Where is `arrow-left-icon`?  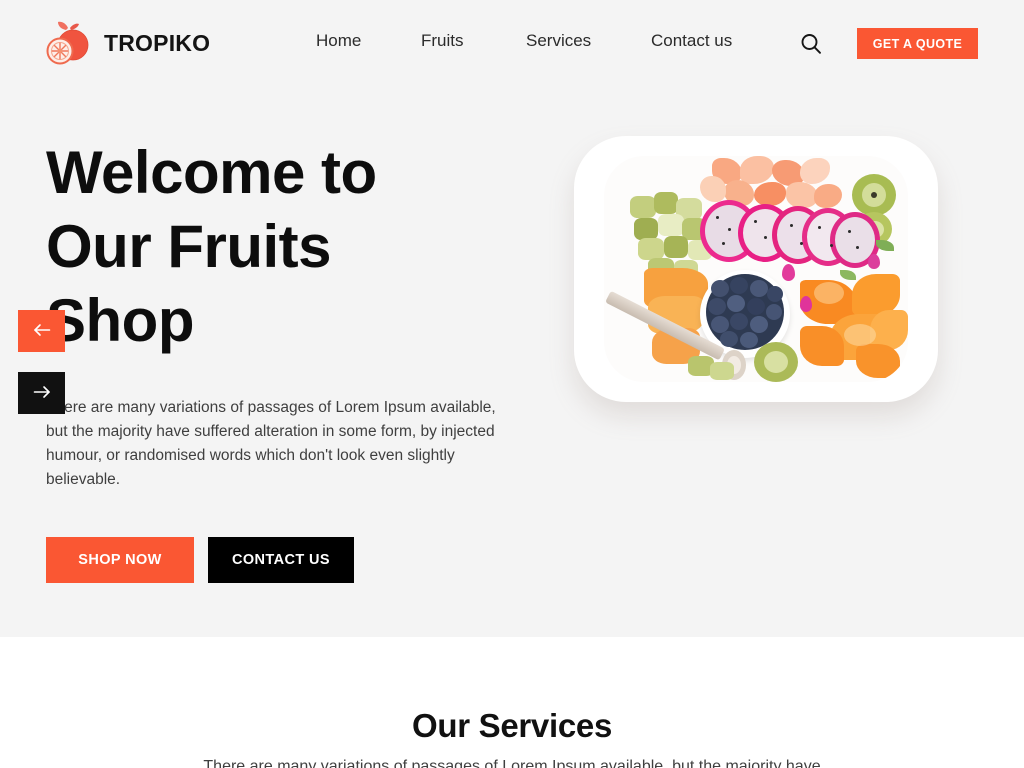 arrow-left-icon is located at coordinates (42, 331).